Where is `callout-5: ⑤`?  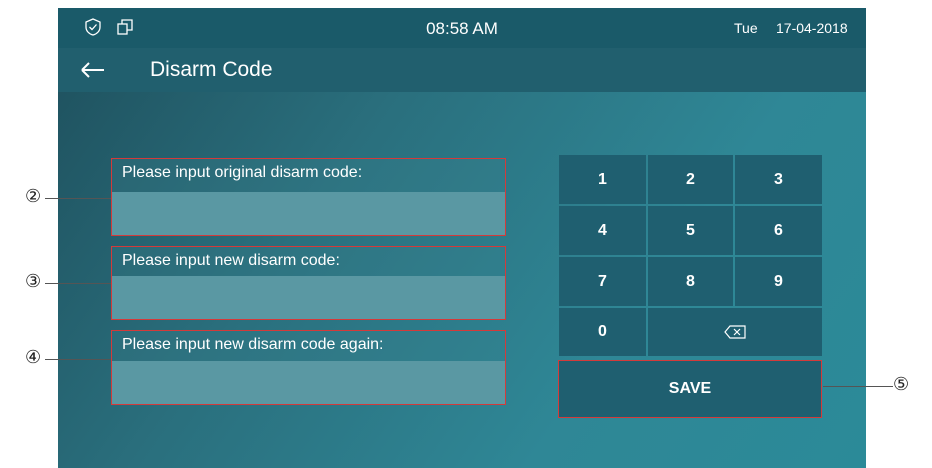 callout-5: ⑤ is located at coordinates (901, 384).